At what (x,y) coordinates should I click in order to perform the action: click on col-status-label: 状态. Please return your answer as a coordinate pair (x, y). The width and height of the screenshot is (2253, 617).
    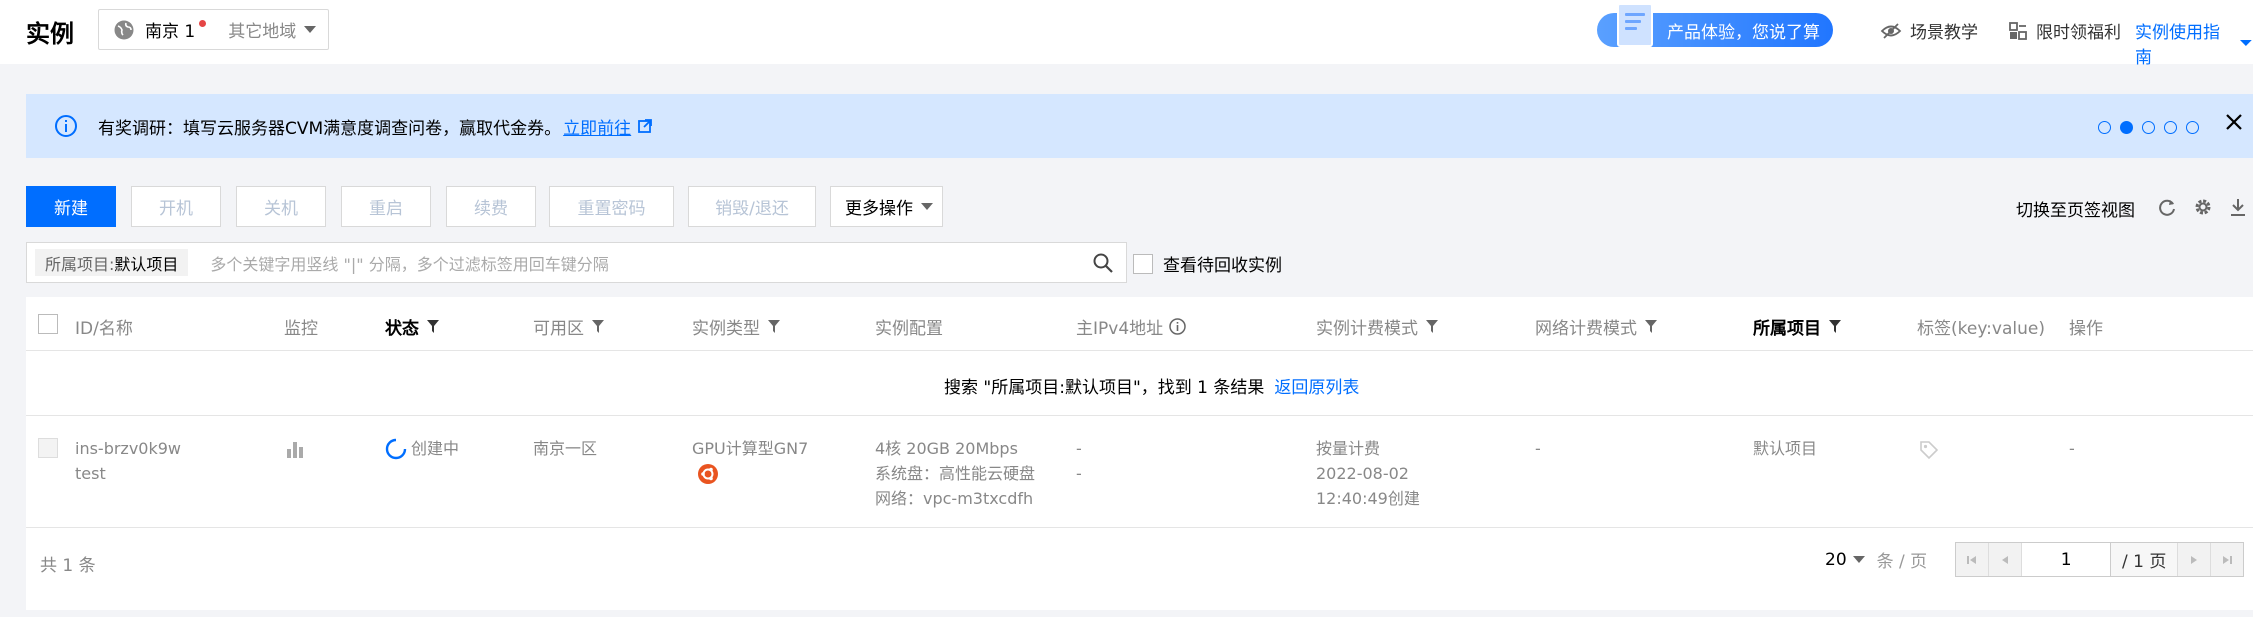
    Looking at the image, I should click on (402, 329).